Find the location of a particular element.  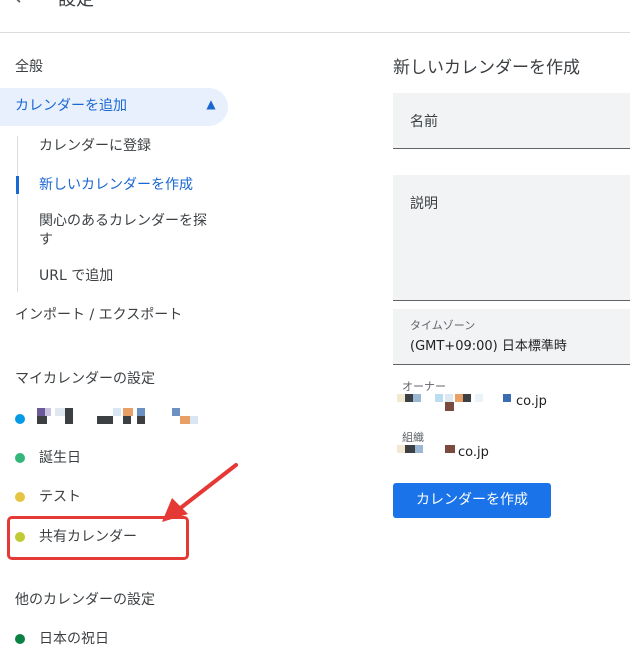

sidebar-subitem-browse-wrap: す is located at coordinates (46, 240).